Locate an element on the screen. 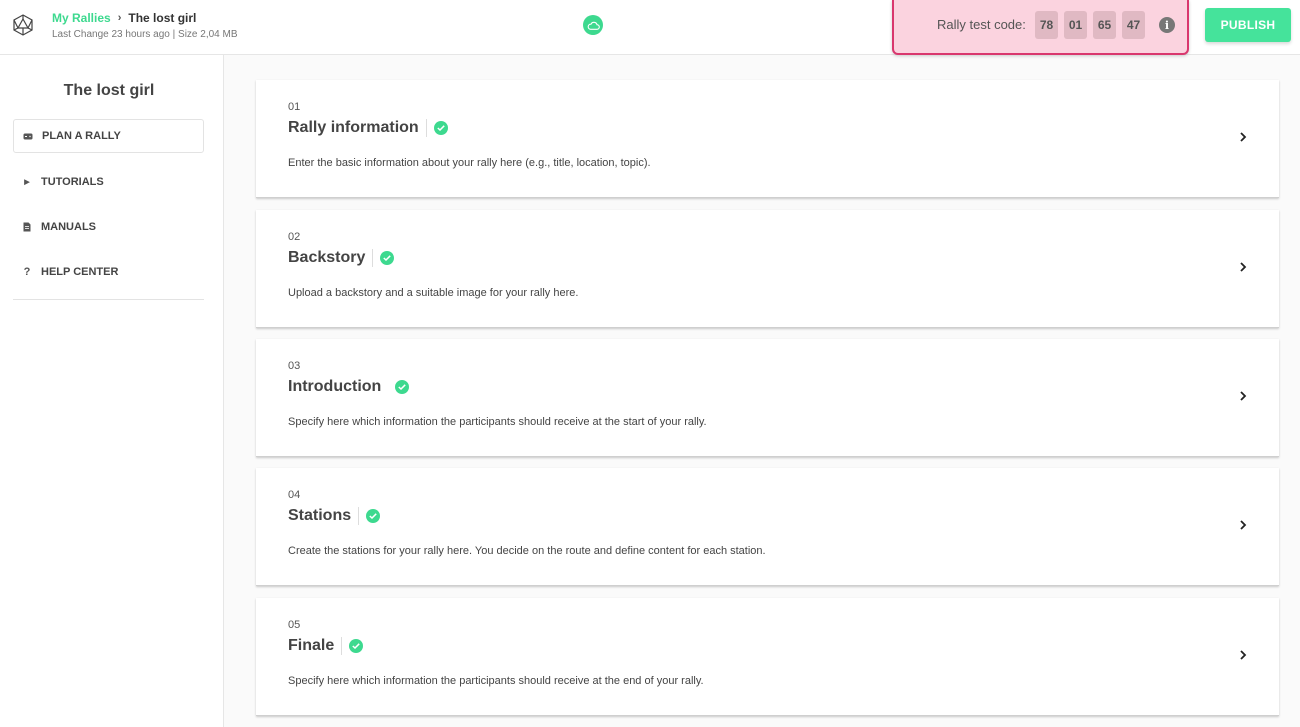  breadcrumb-my-rallies-link: My Rallies is located at coordinates (81, 18).